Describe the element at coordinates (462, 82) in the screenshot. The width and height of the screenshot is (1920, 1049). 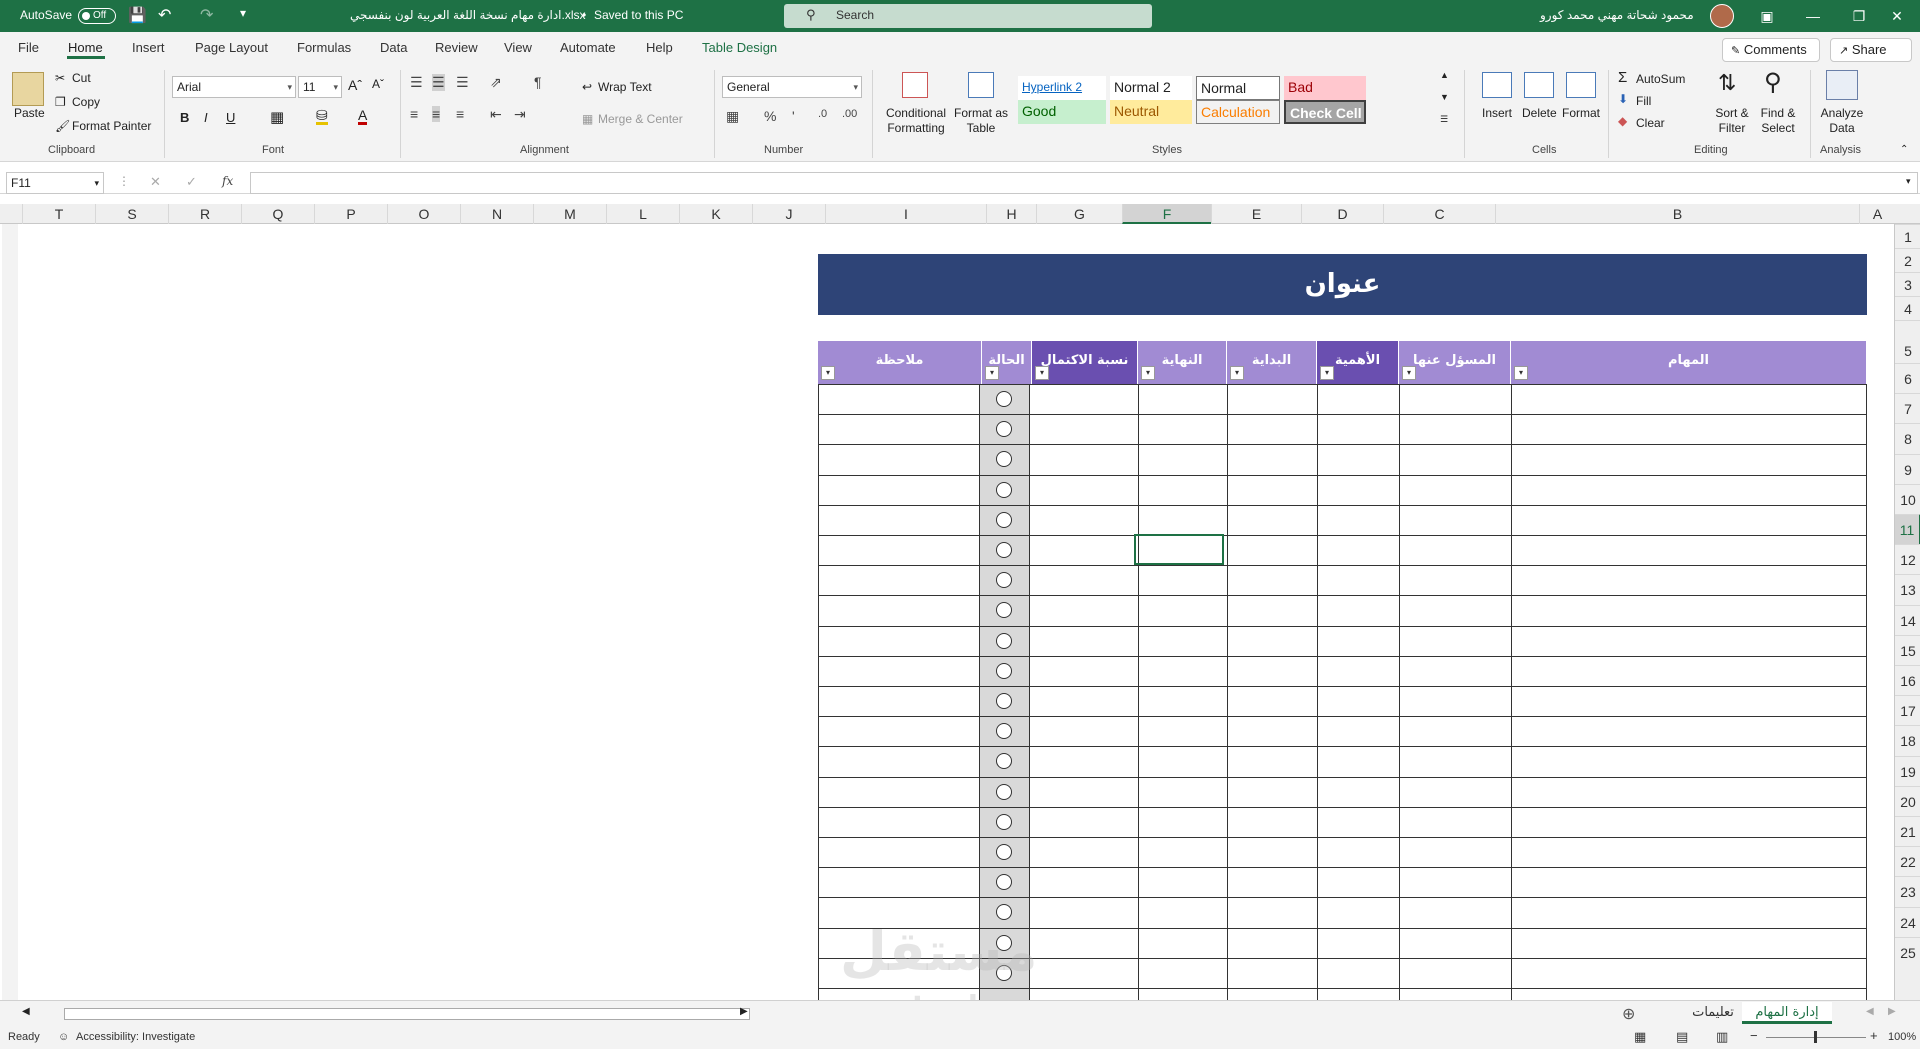
I see `align-bottom-icon: ☰` at that location.